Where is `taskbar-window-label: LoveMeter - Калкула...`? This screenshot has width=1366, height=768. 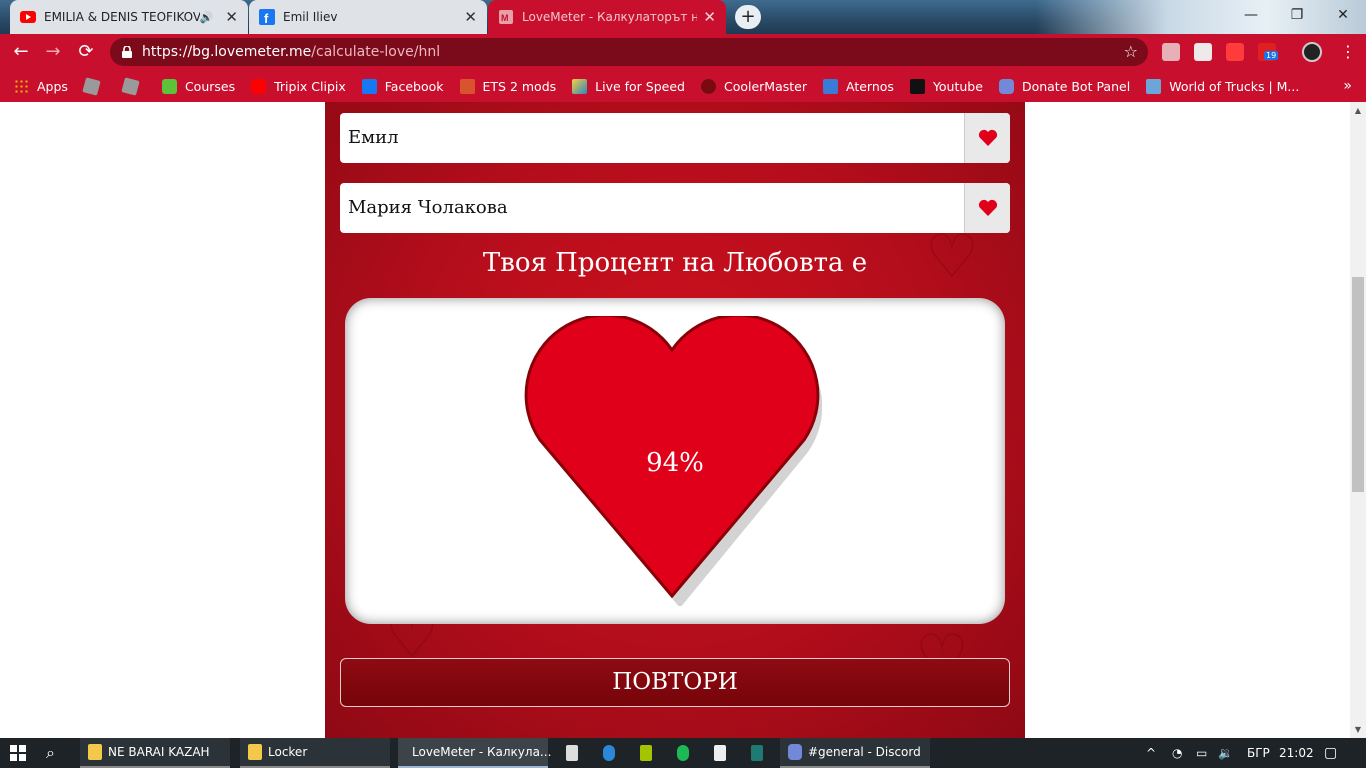 taskbar-window-label: LoveMeter - Калкула... is located at coordinates (482, 752).